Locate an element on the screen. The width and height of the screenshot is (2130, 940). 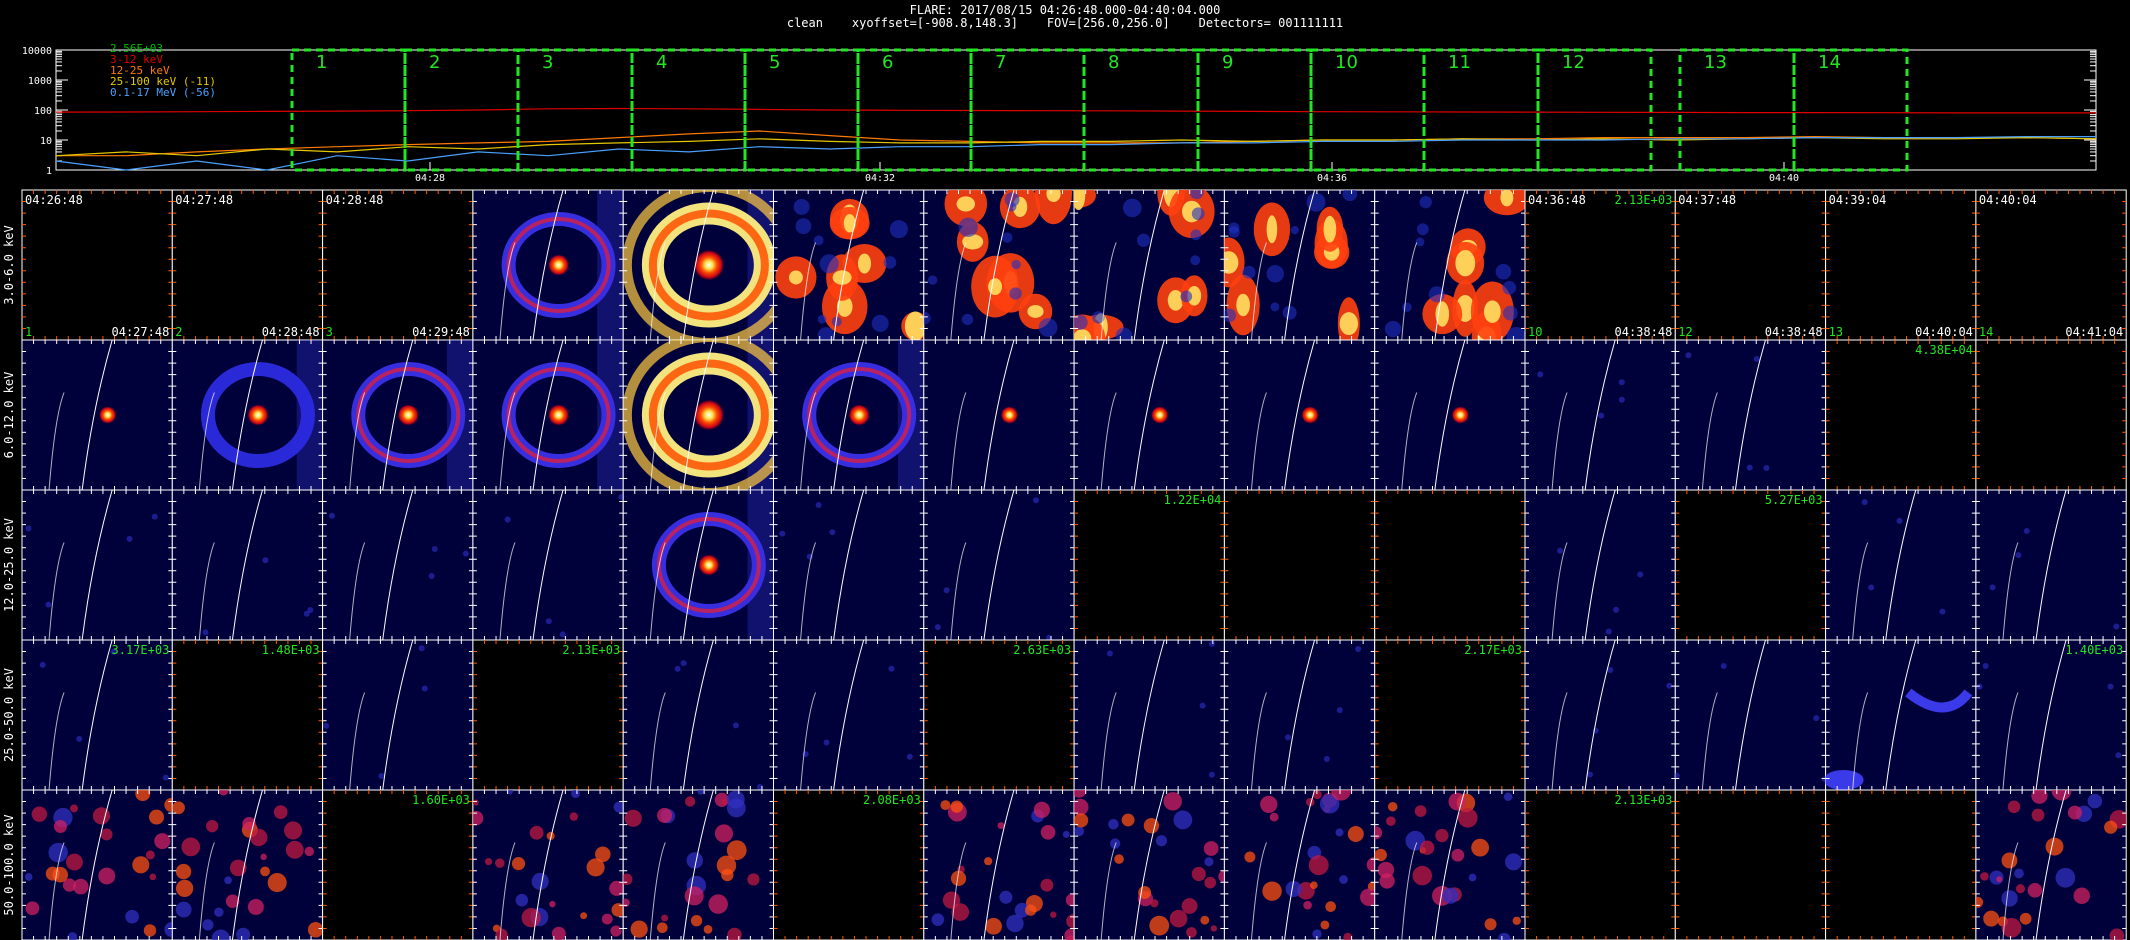
tile-index: 12 is located at coordinates (1685, 332).